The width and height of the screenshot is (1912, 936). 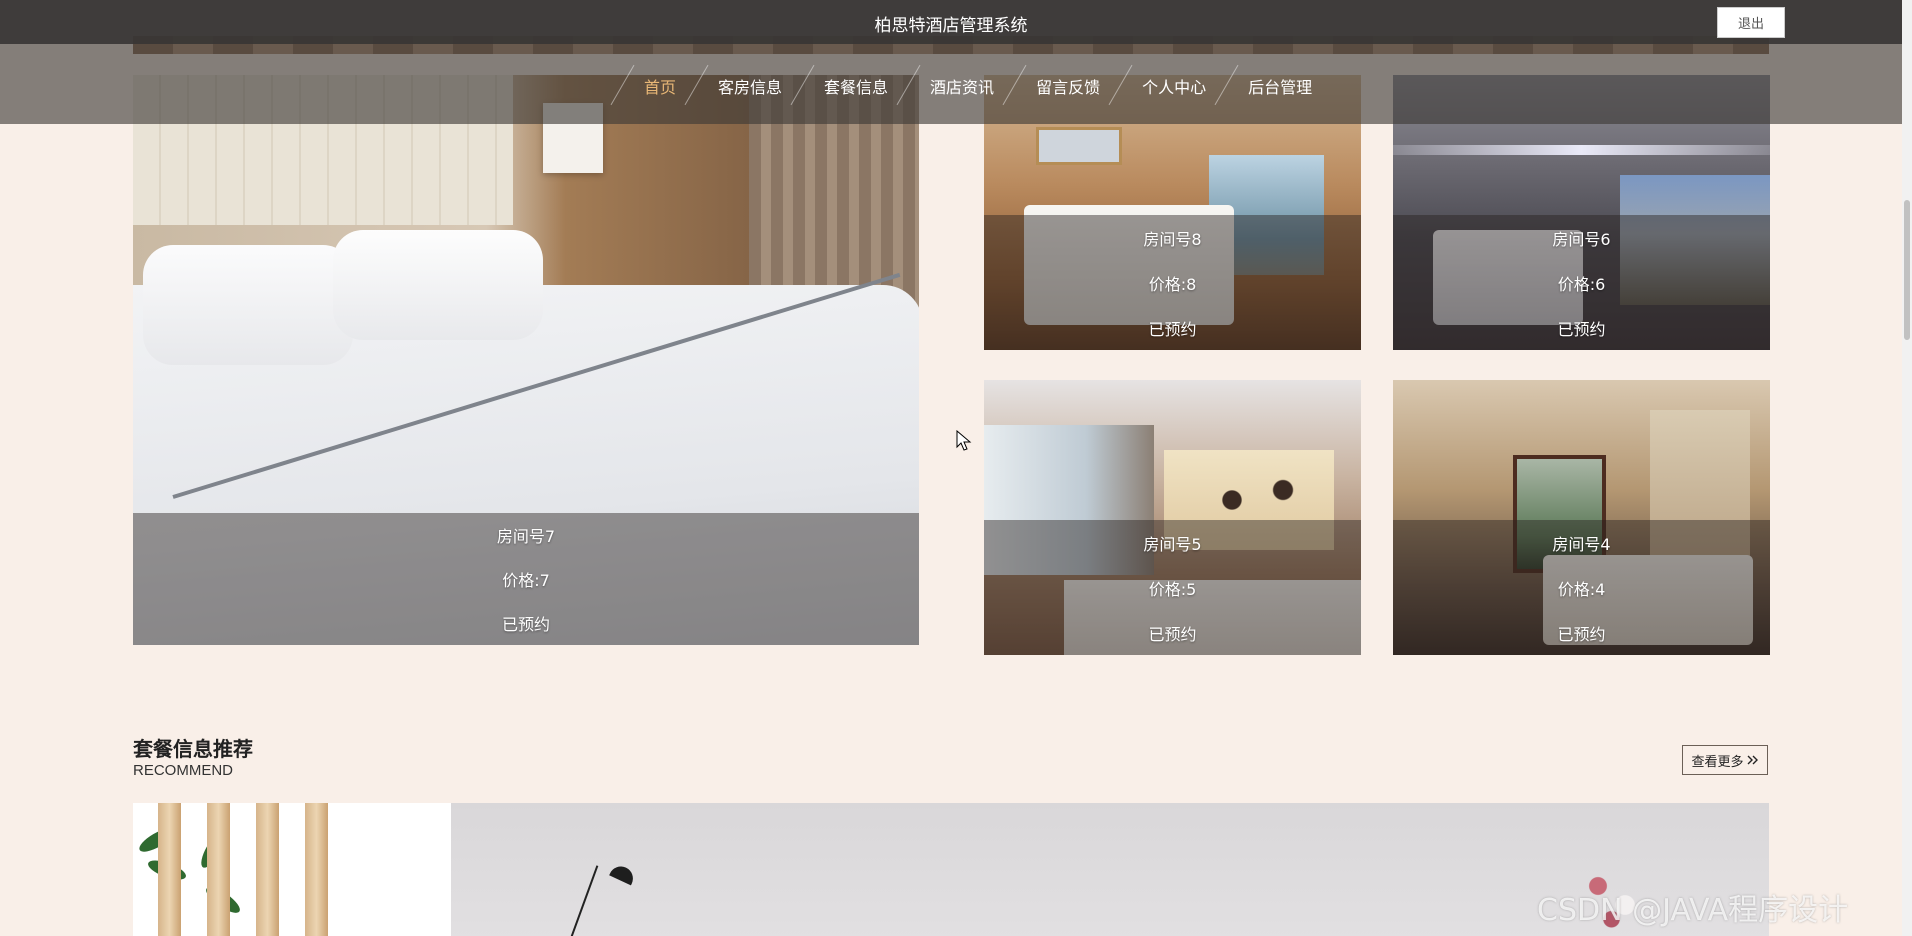 I want to click on room-caption: 房间号5 价格:5 已预约, so click(x=1172, y=587).